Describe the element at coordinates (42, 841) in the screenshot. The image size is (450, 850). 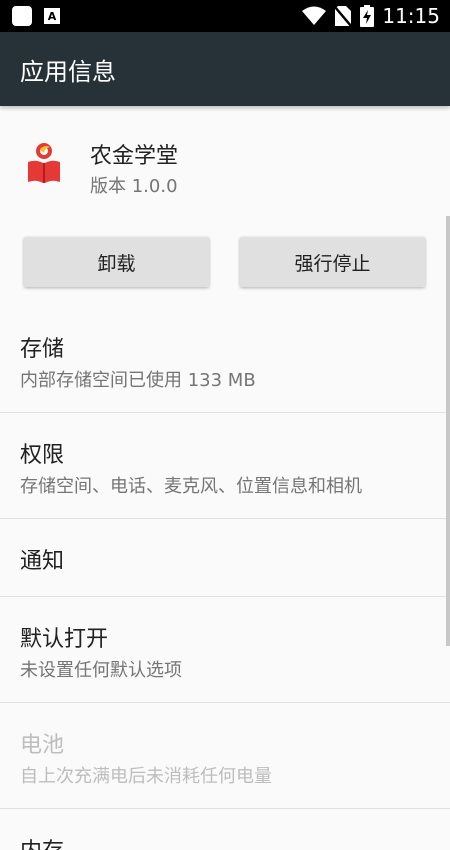
I see `row-title: 内存` at that location.